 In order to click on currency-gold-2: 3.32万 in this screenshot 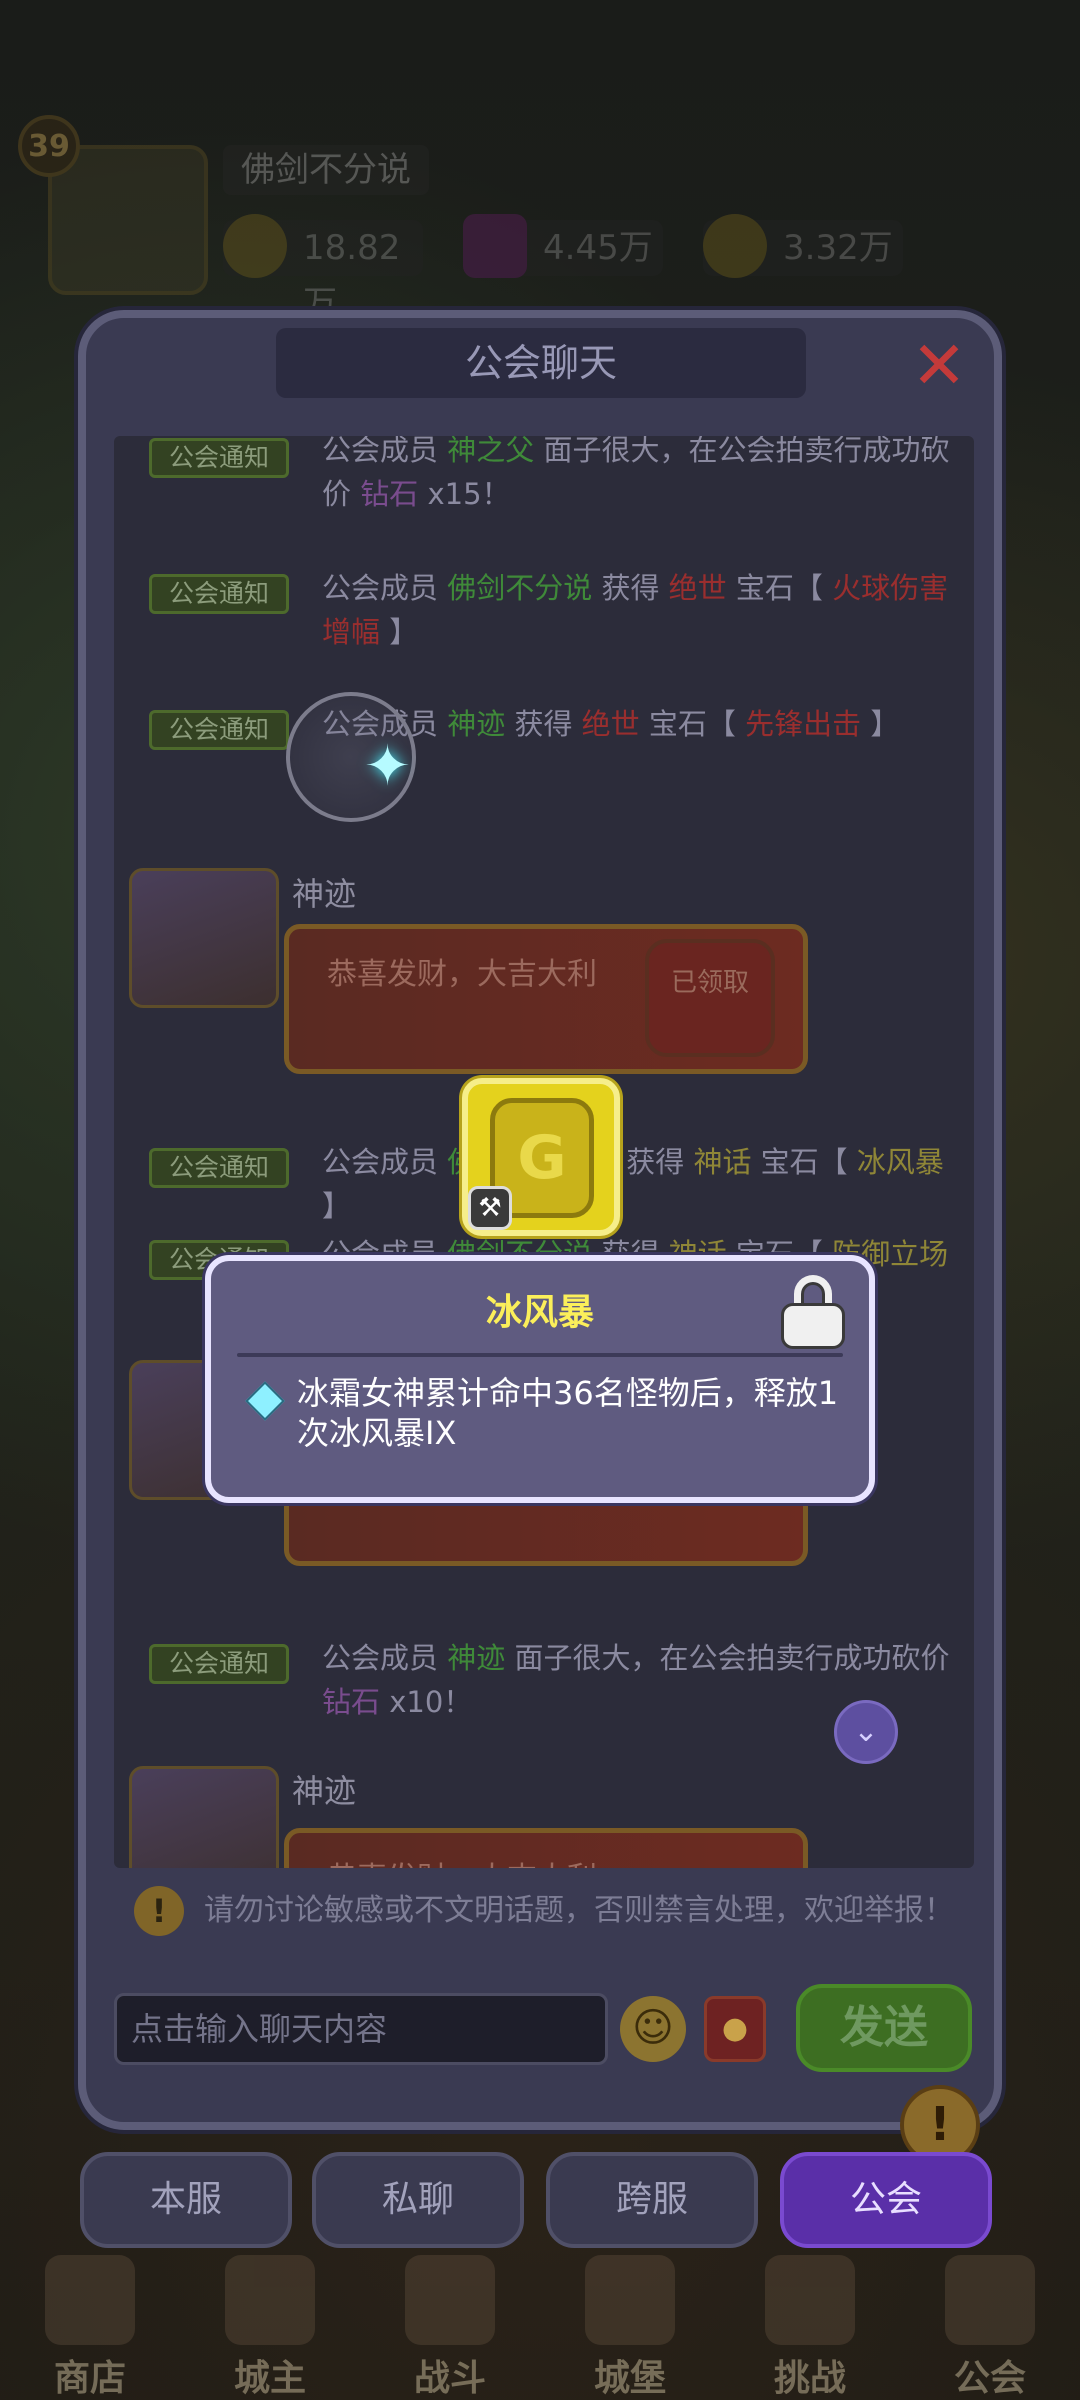, I will do `click(803, 246)`.